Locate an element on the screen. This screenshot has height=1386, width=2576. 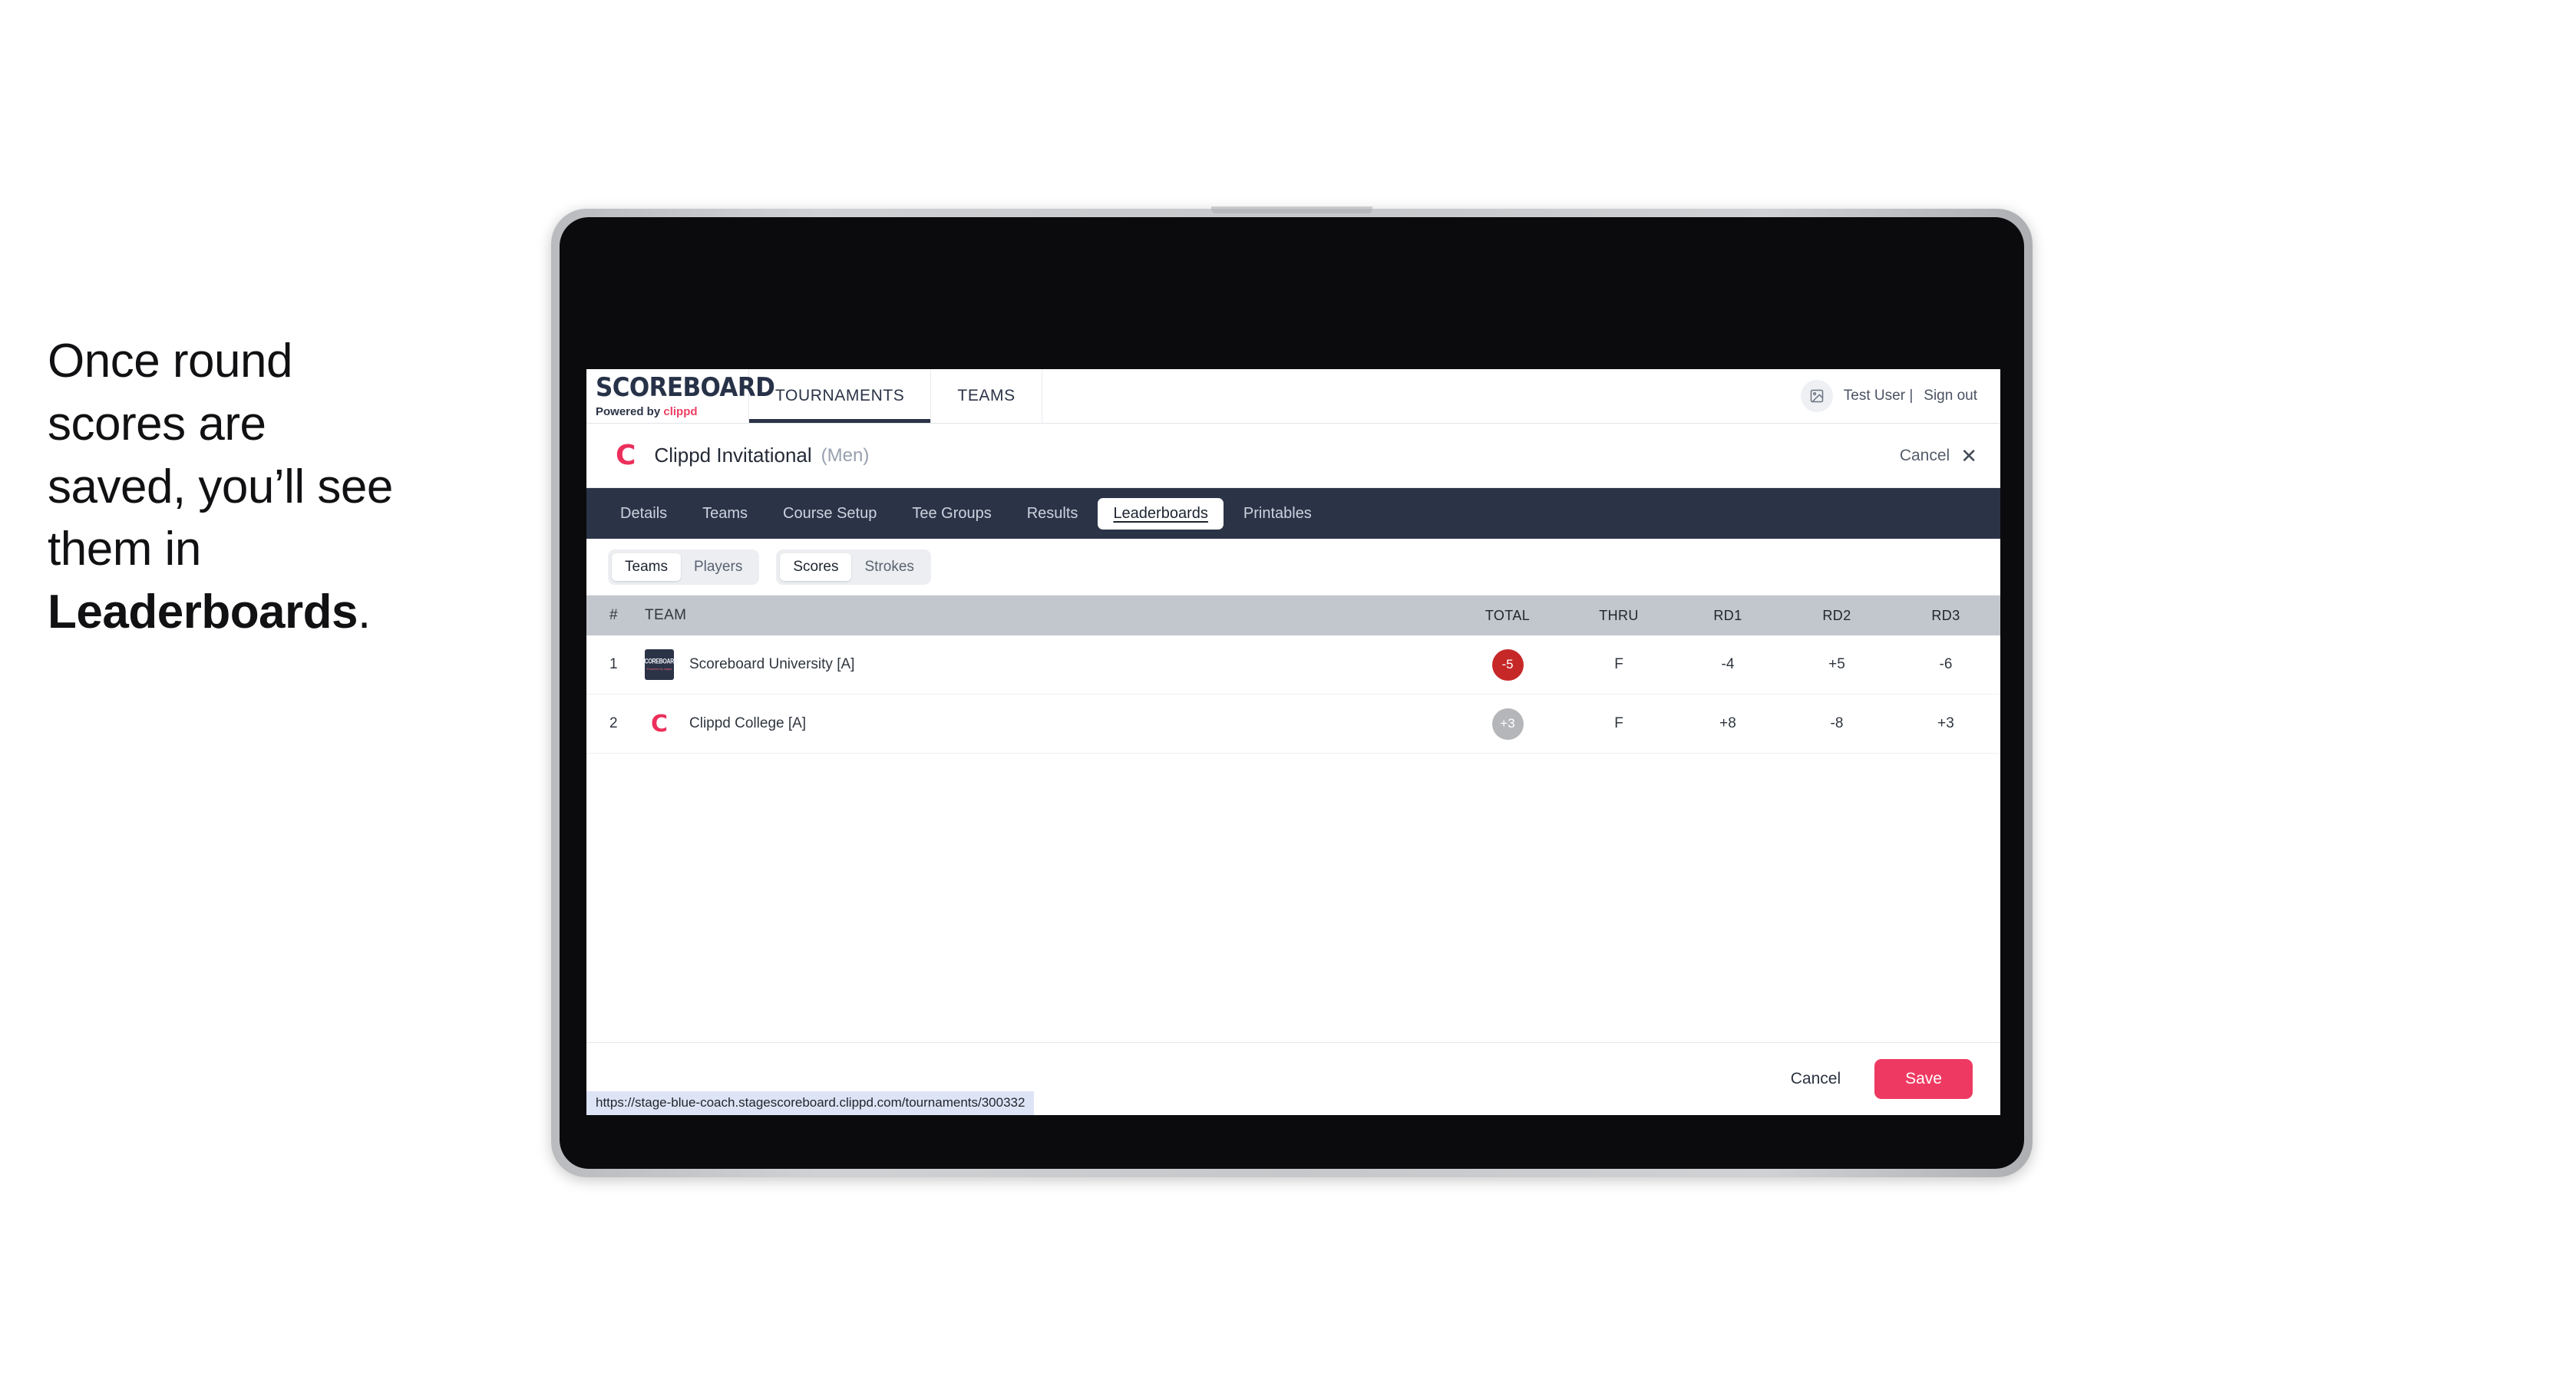
row-team-name: Clippd College [A] is located at coordinates (748, 723).